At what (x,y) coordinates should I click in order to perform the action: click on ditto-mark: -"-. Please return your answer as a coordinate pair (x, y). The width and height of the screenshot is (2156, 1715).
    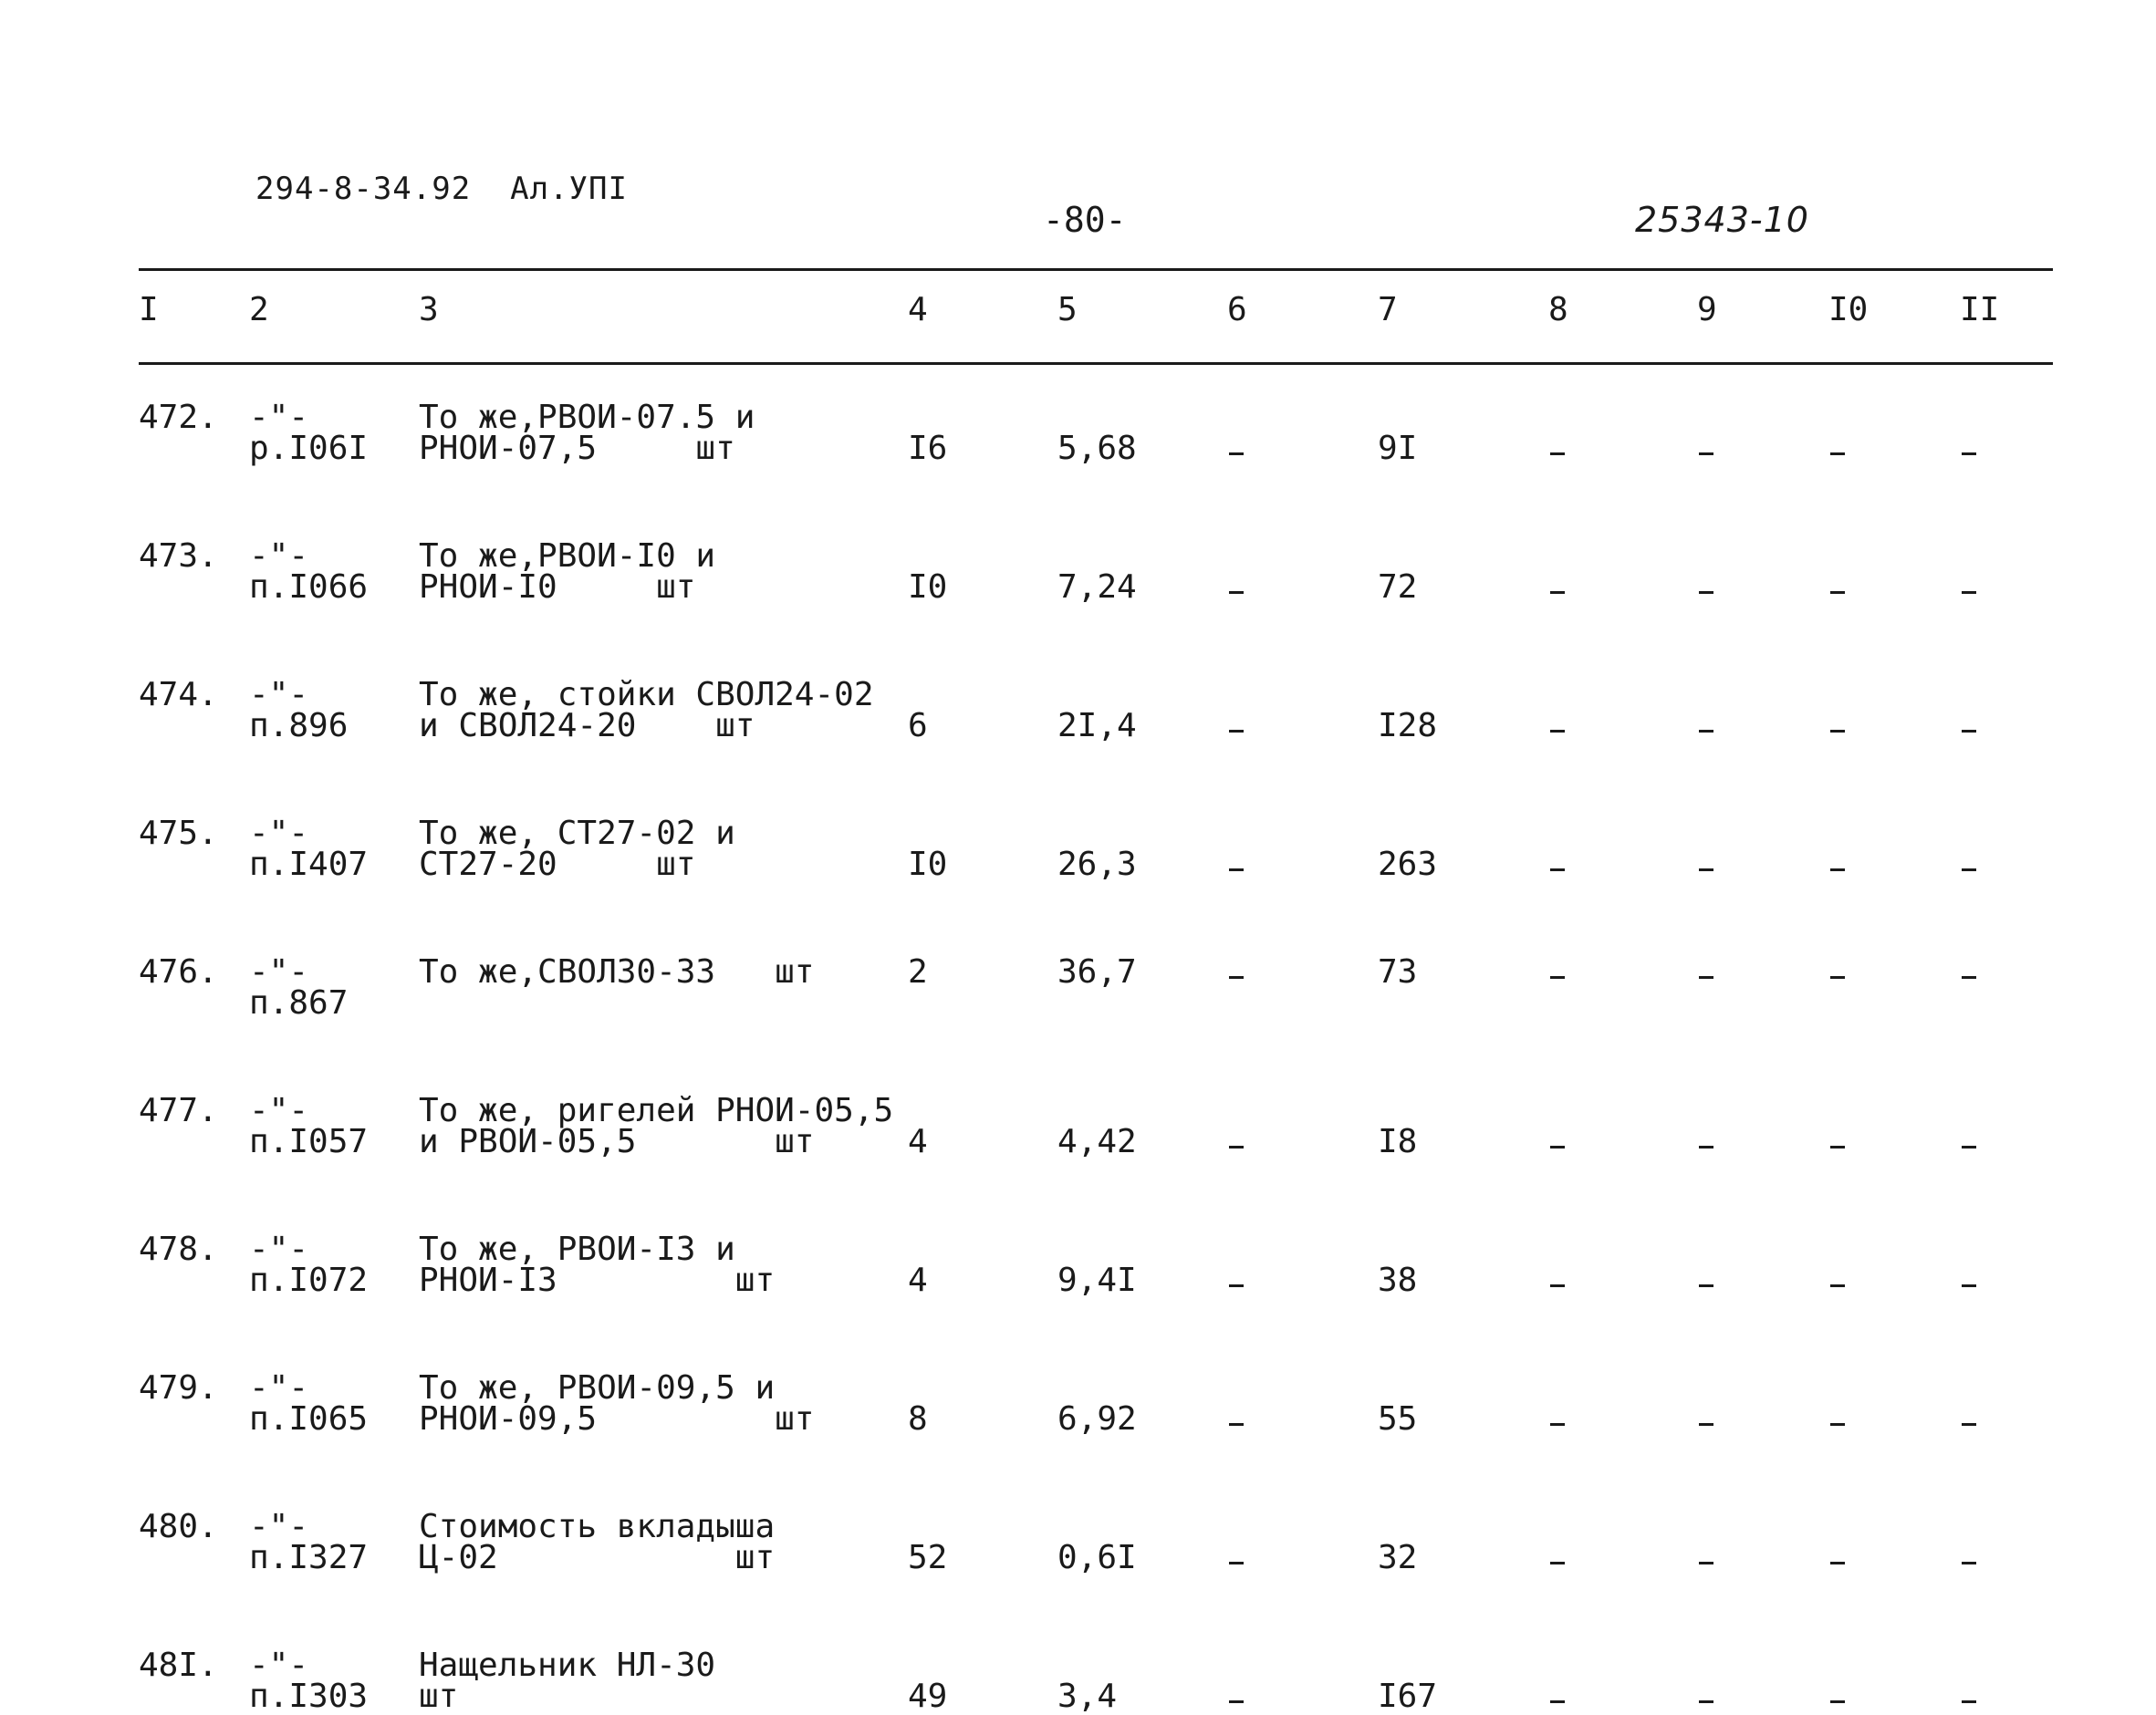
    Looking at the image, I should click on (279, 1526).